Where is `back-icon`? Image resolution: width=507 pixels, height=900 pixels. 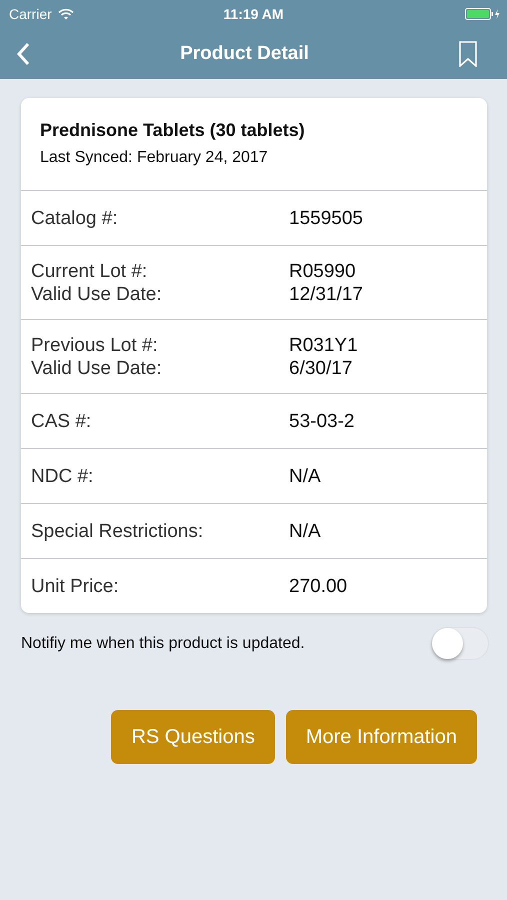
back-icon is located at coordinates (23, 54).